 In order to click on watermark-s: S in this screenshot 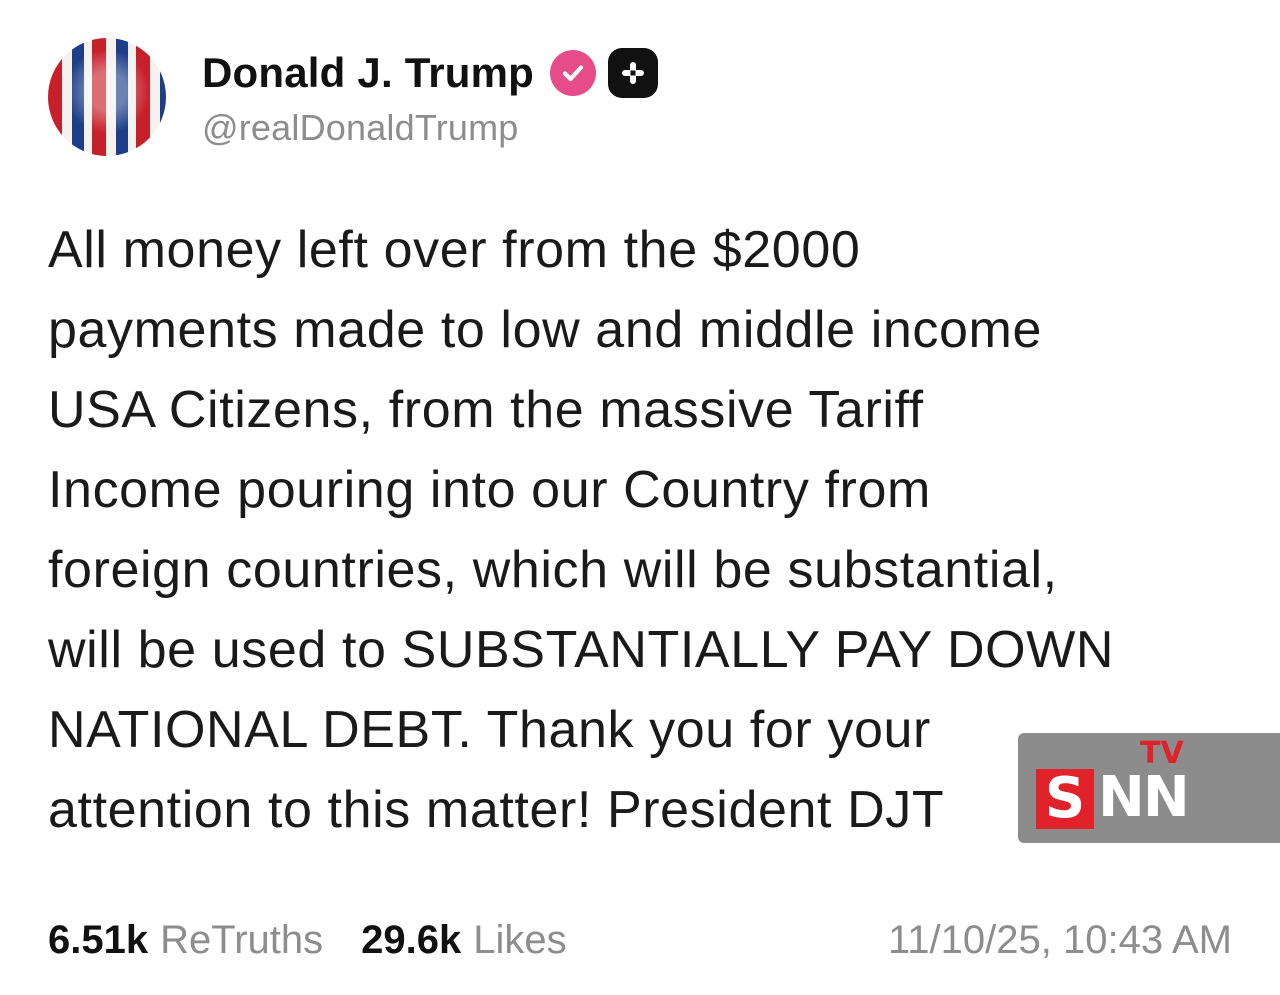, I will do `click(1065, 799)`.